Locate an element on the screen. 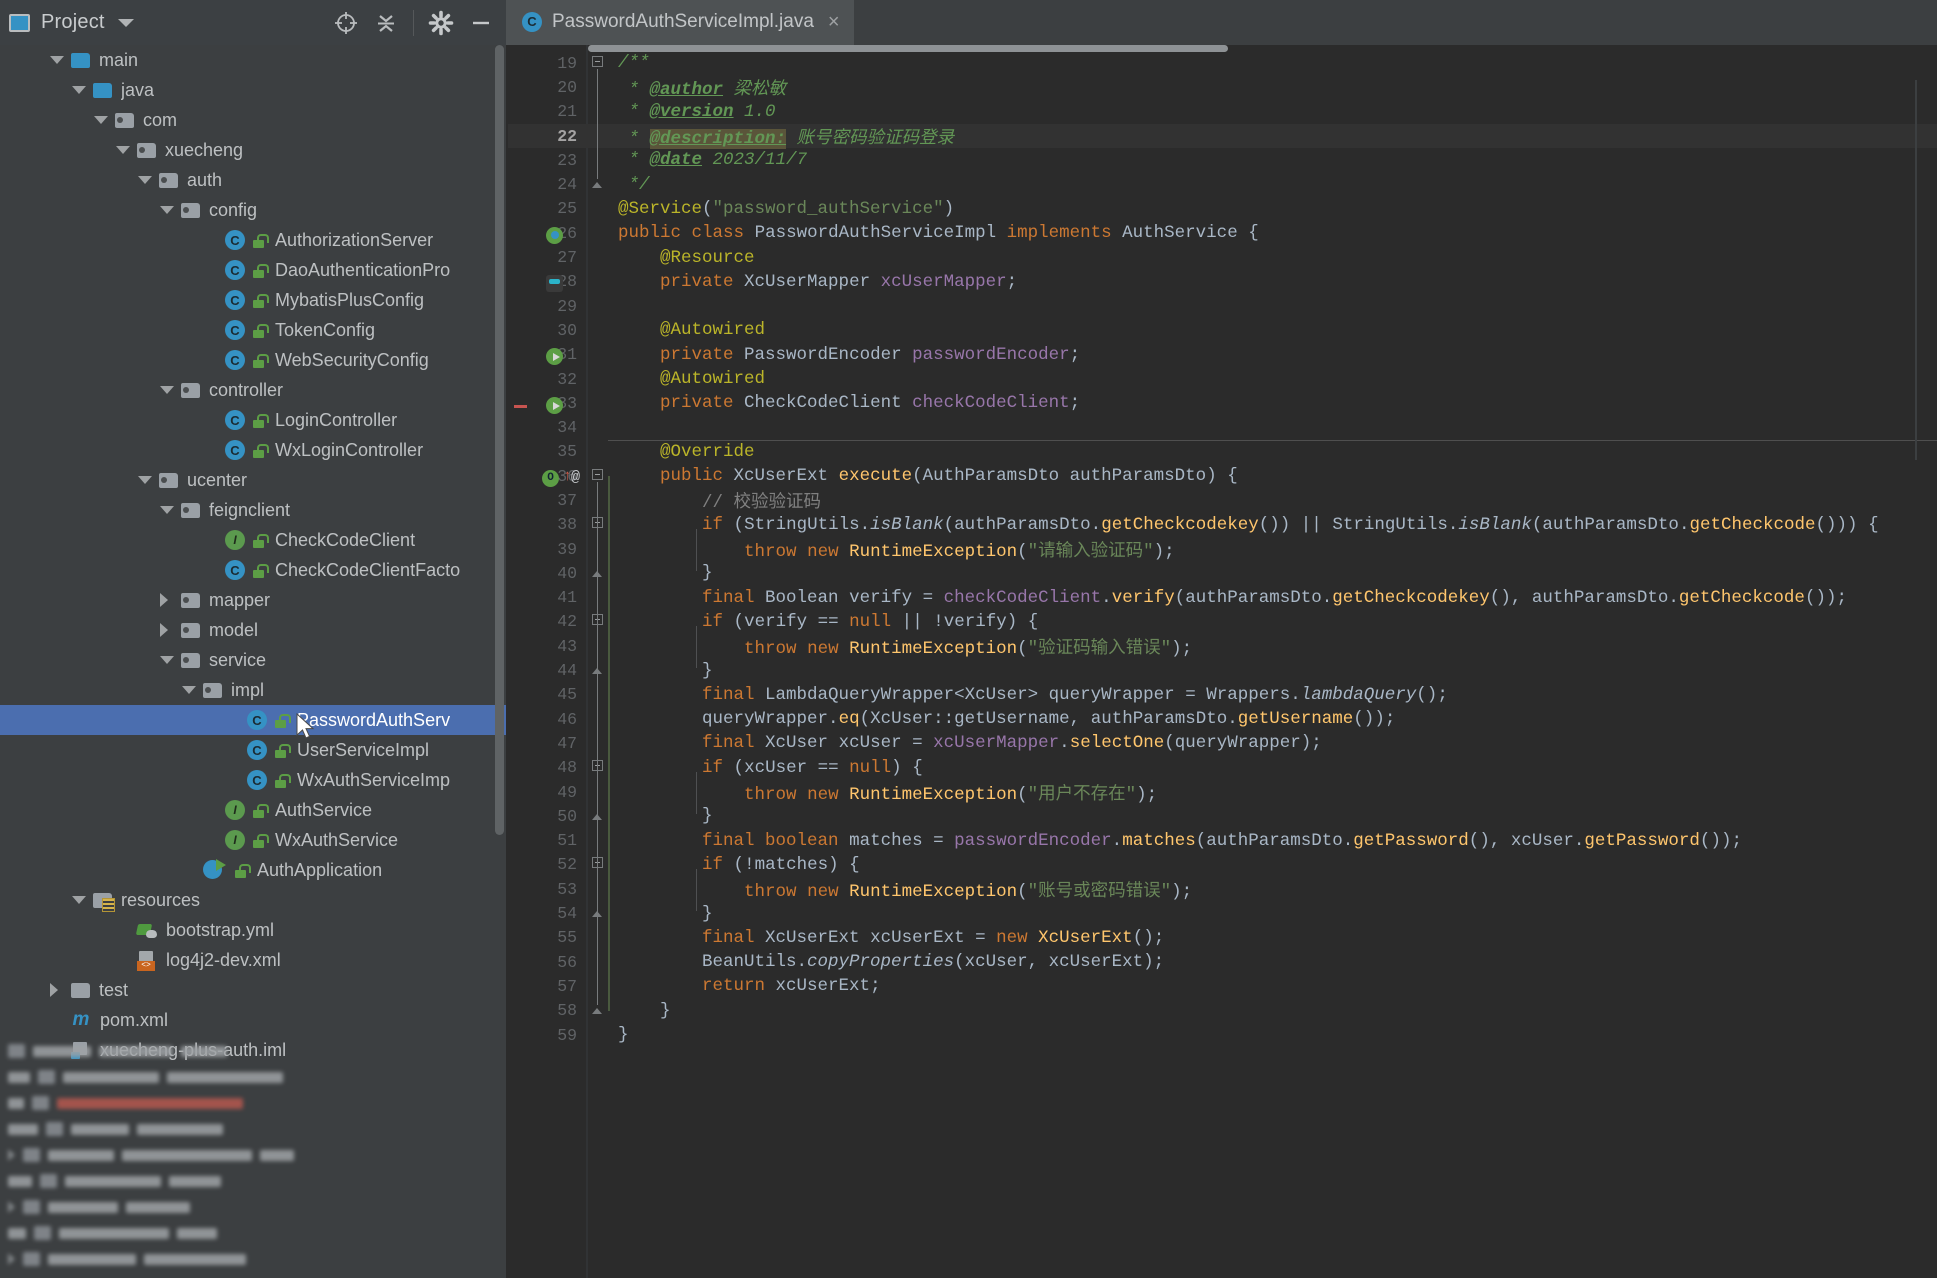 The height and width of the screenshot is (1278, 1937). code-line-25: 25 @Service("password_authService") is located at coordinates (1222, 209).